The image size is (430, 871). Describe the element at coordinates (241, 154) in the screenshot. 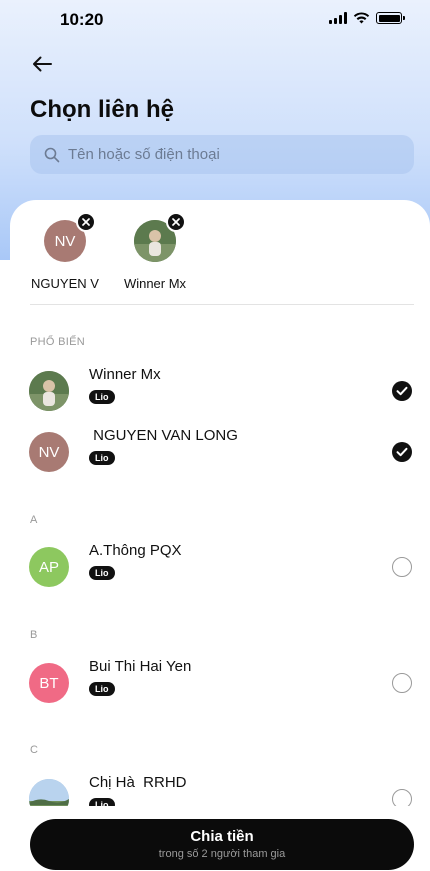

I see `search-input` at that location.